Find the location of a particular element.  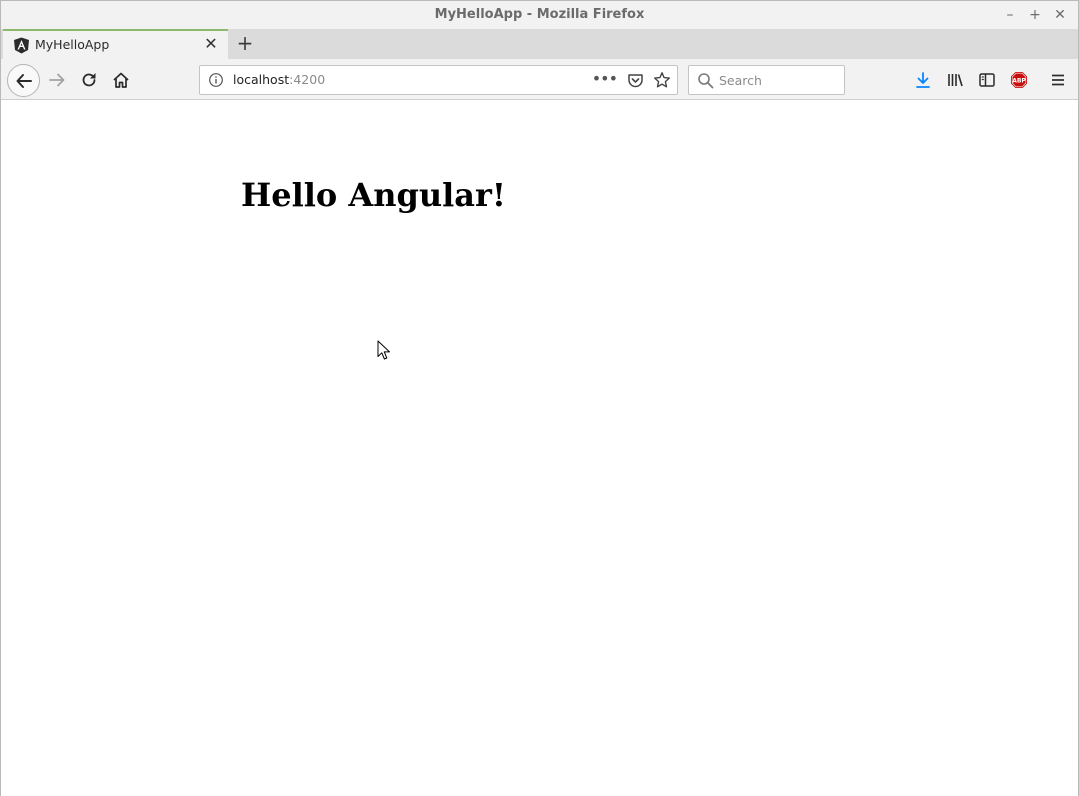

reload-icon is located at coordinates (89, 80).